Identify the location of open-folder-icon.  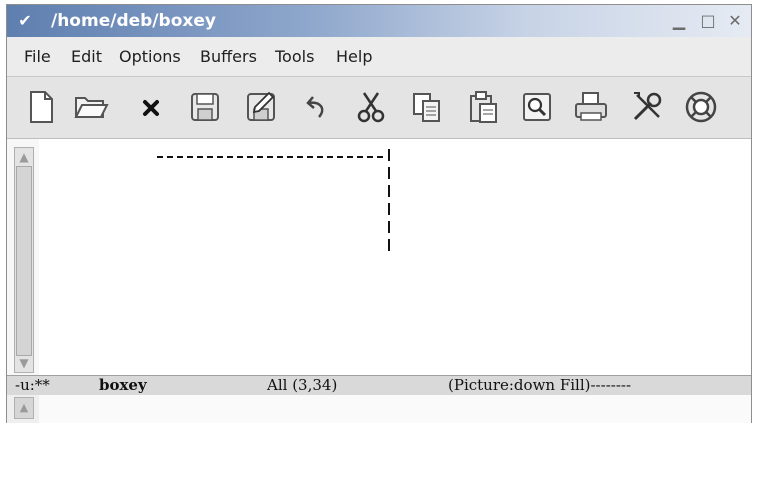
(91, 107).